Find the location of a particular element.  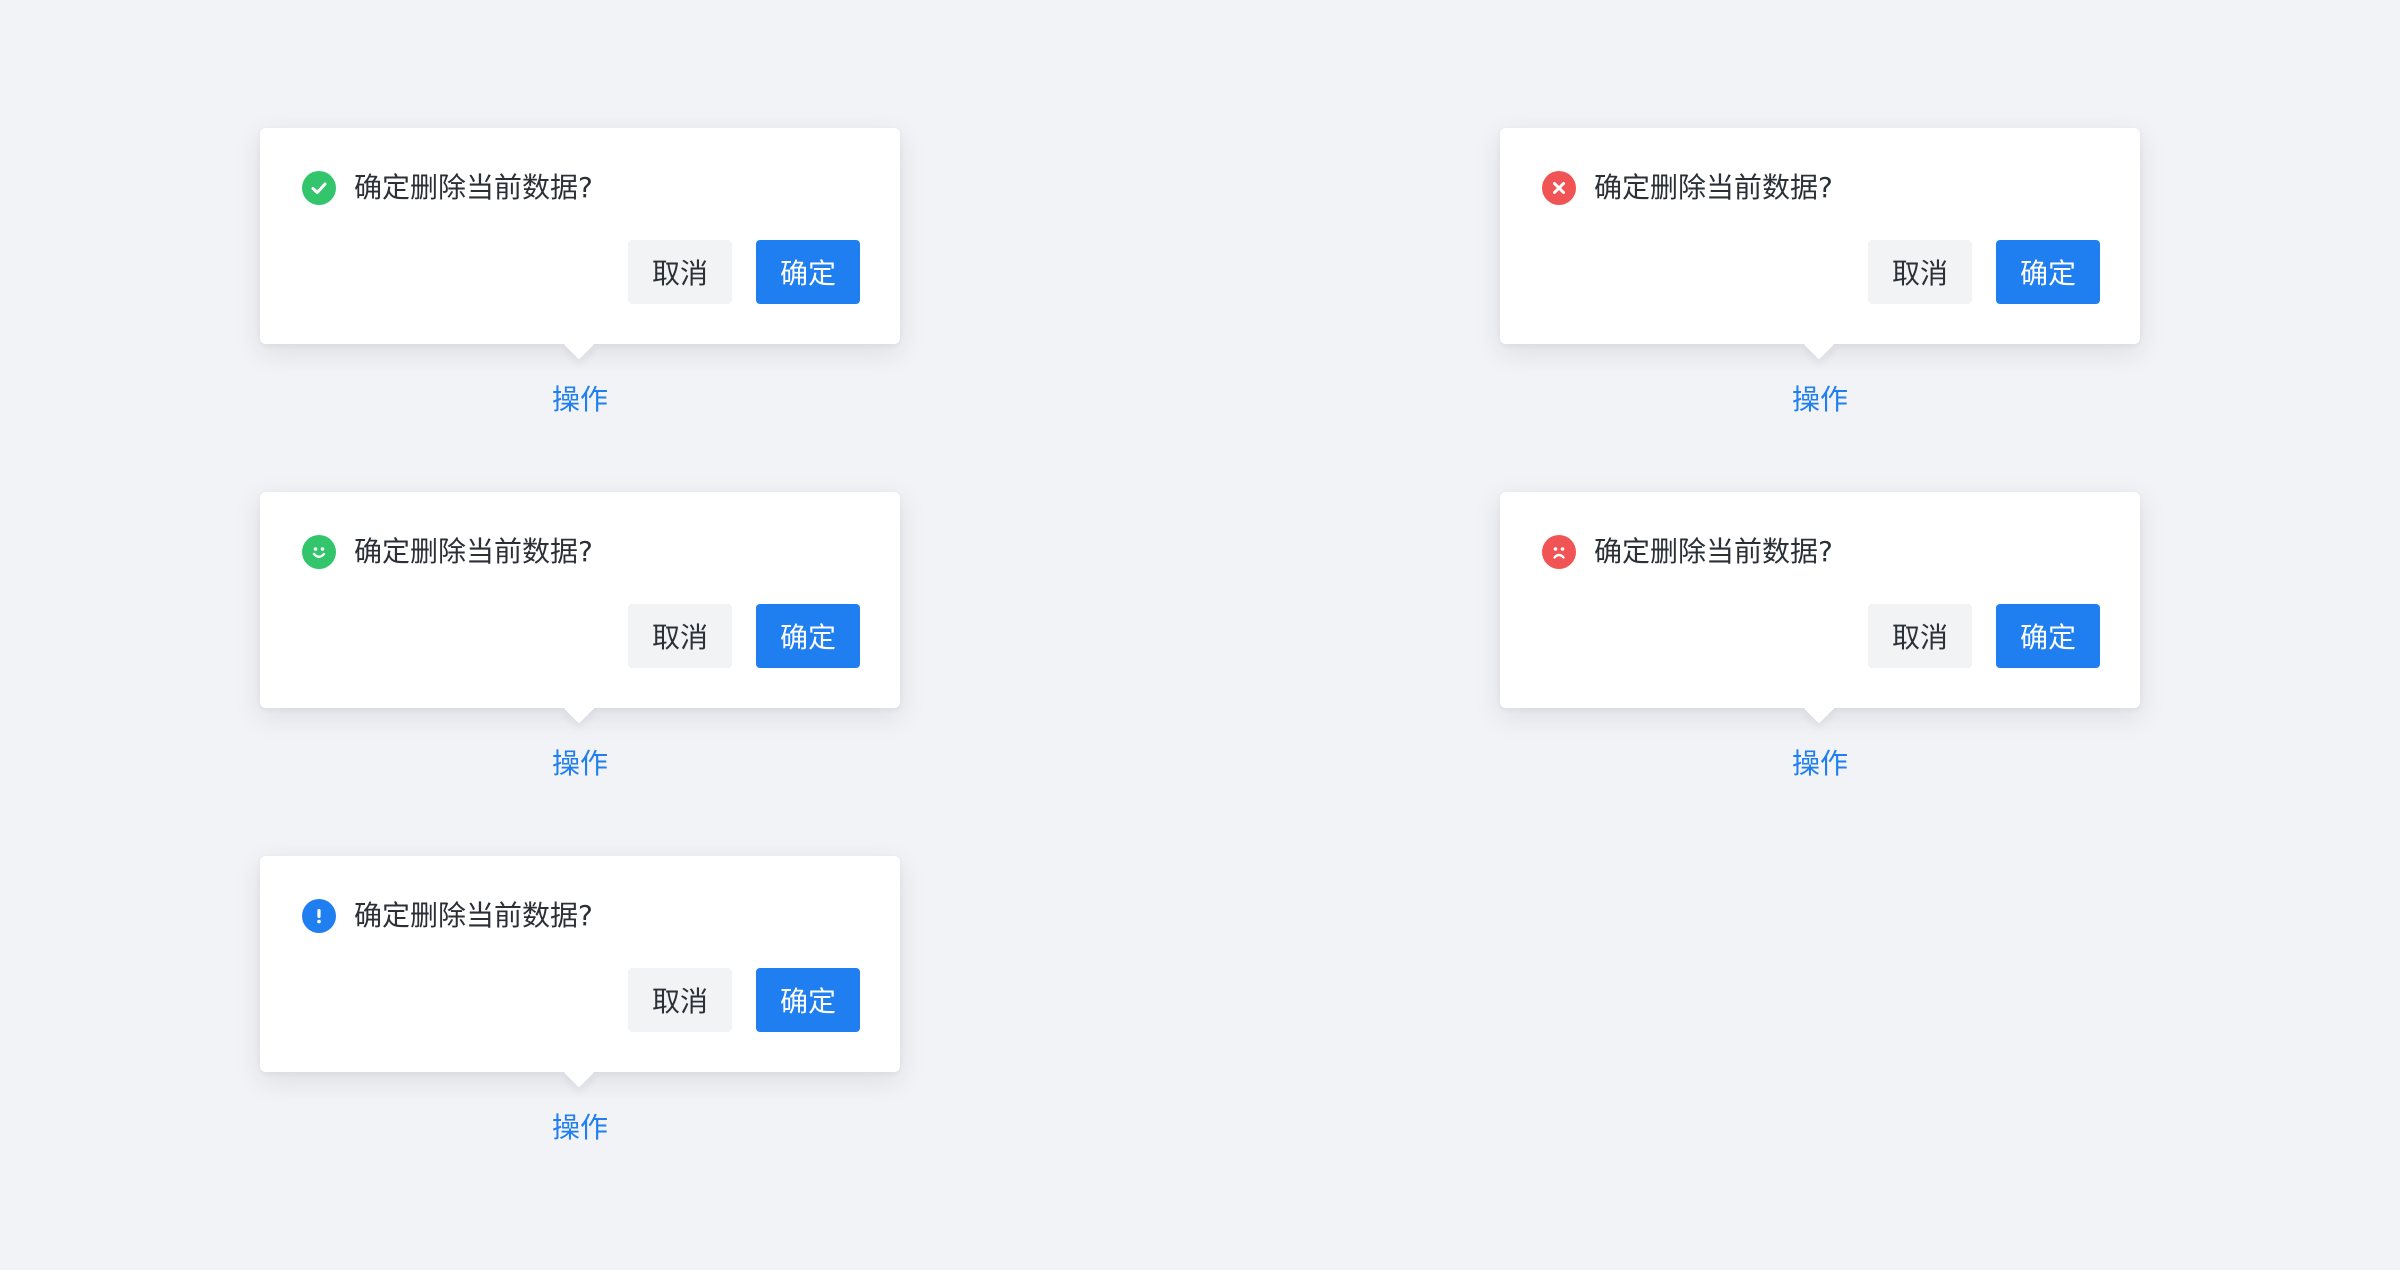

popconfirm-info-exclamation: 确定删除当前数据? 取消 确定 操作 is located at coordinates (580, 1000).